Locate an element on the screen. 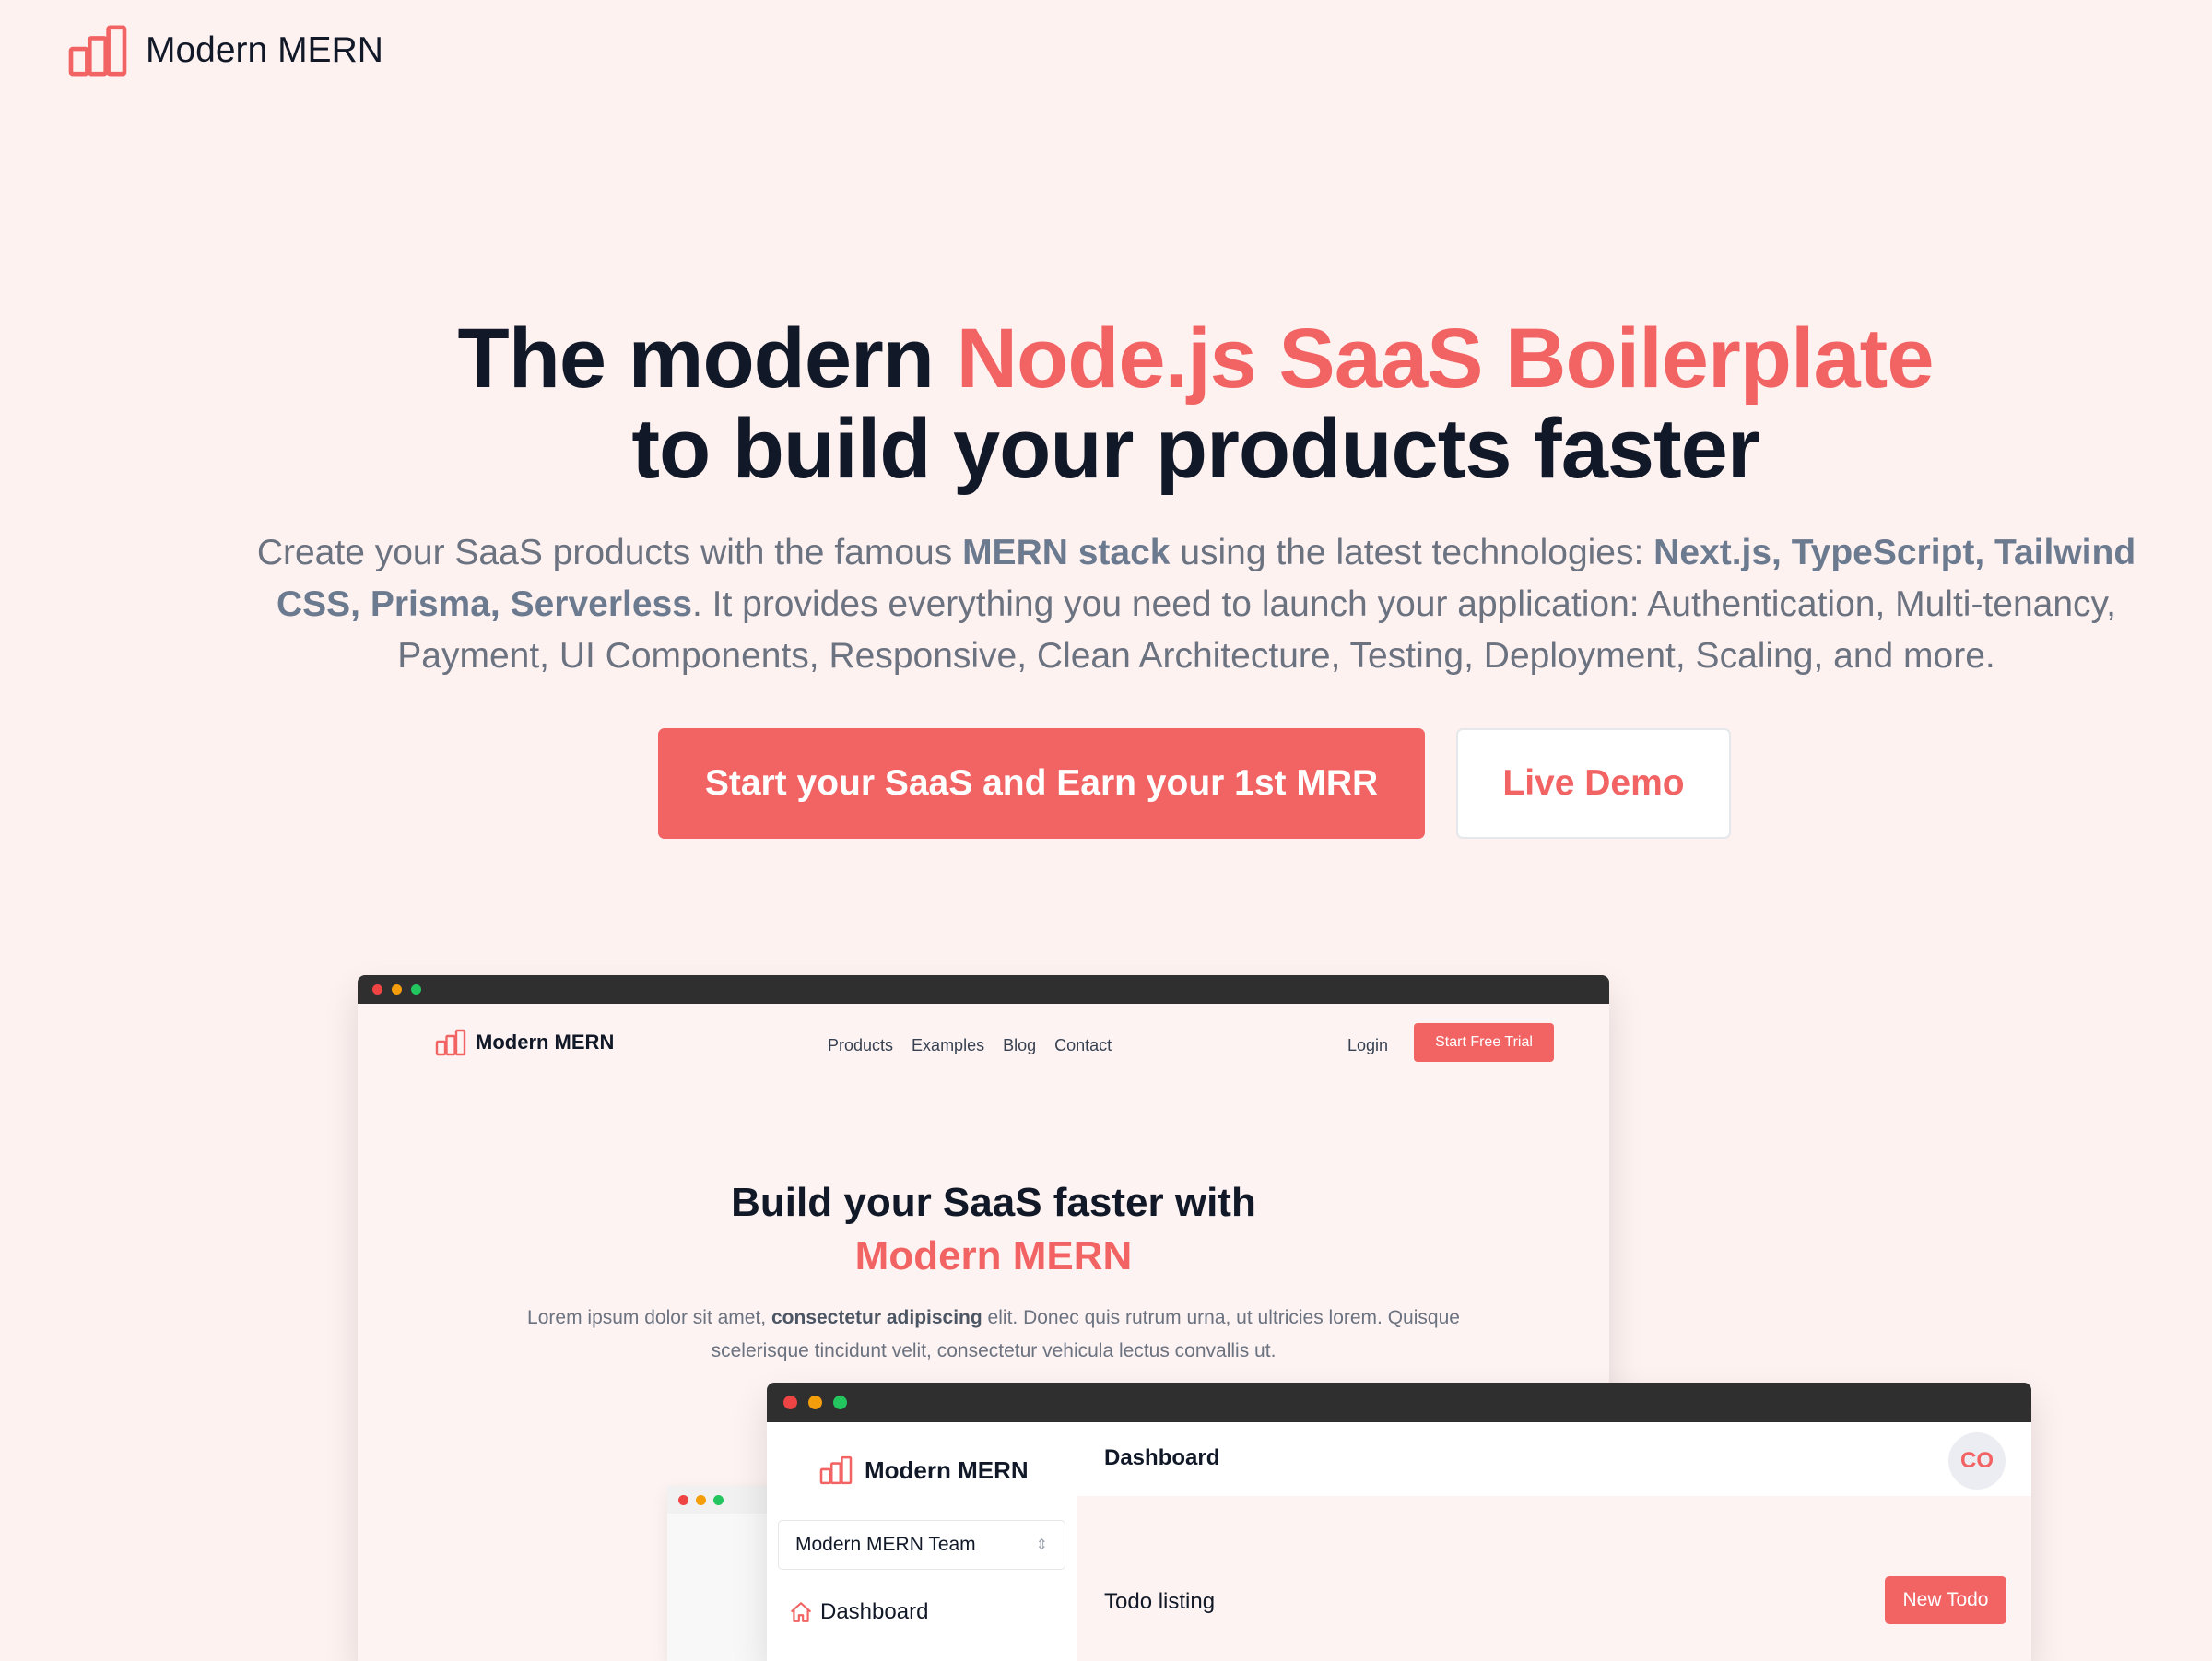 This screenshot has width=2212, height=1661. live-demo-button: Live Demo is located at coordinates (1593, 783).